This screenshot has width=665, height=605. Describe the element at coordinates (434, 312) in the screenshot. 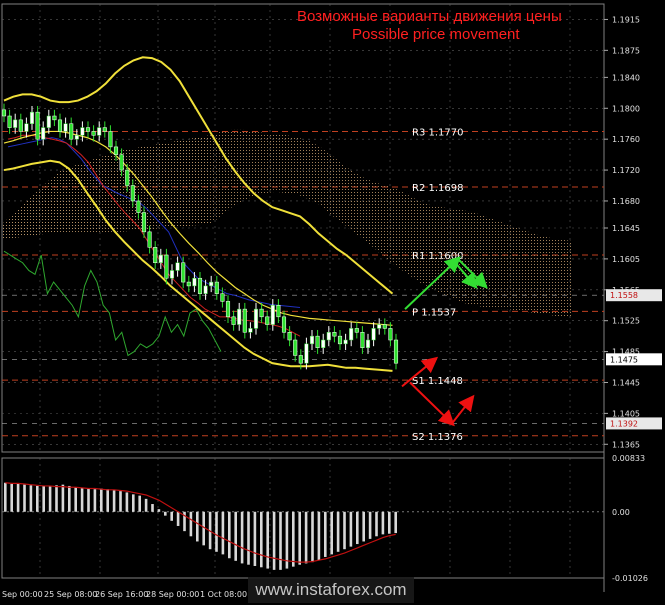

I see `level-label-p: P 1.1537` at that location.